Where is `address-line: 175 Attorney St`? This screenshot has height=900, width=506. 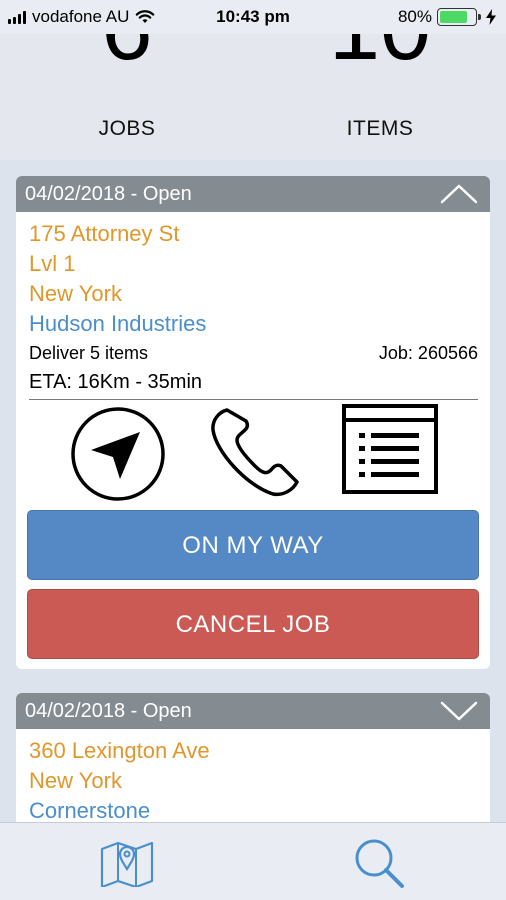
address-line: 175 Attorney St is located at coordinates (104, 233).